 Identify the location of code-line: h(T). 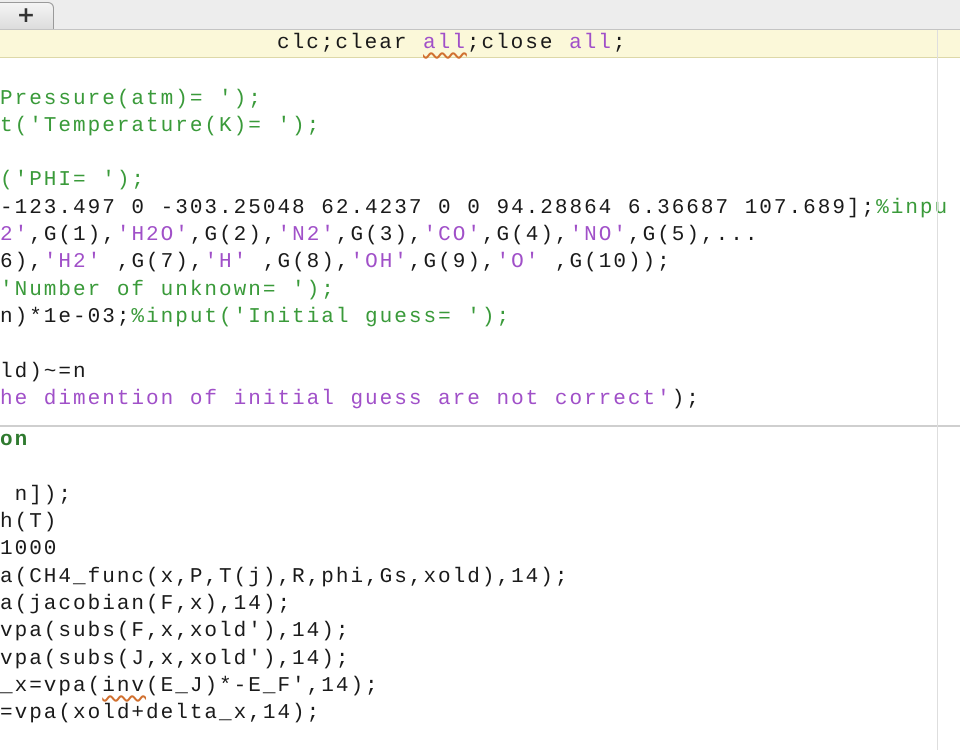
(30, 523).